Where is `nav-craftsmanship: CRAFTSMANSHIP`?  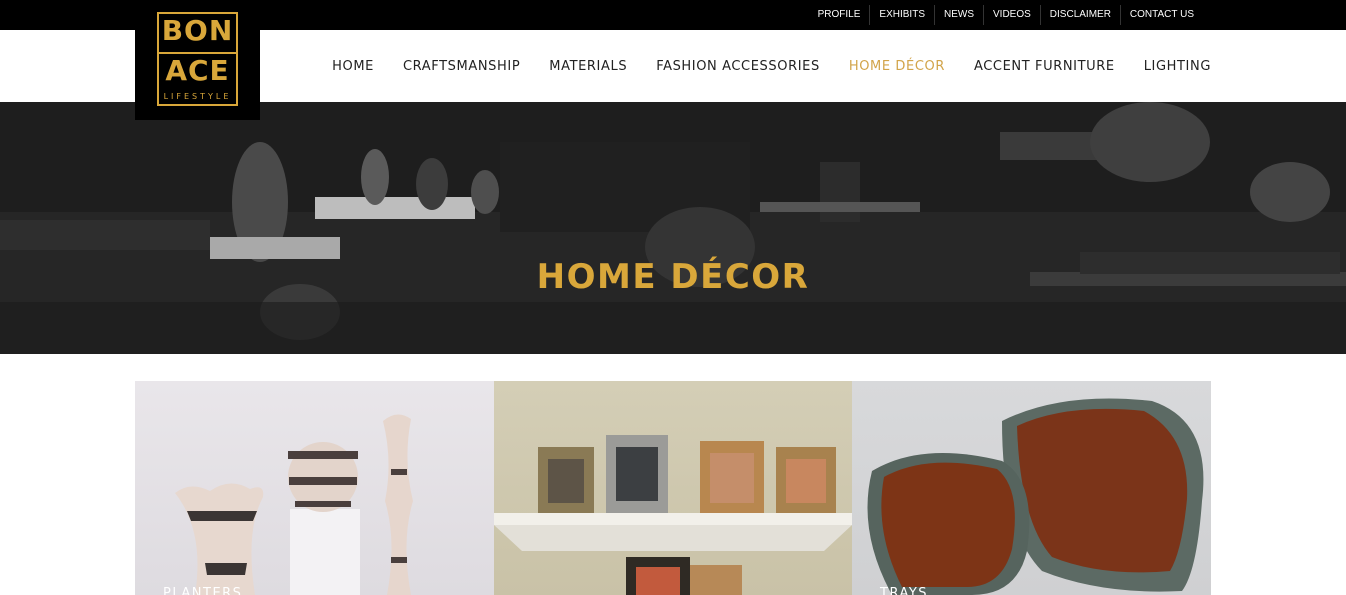 nav-craftsmanship: CRAFTSMANSHIP is located at coordinates (461, 66).